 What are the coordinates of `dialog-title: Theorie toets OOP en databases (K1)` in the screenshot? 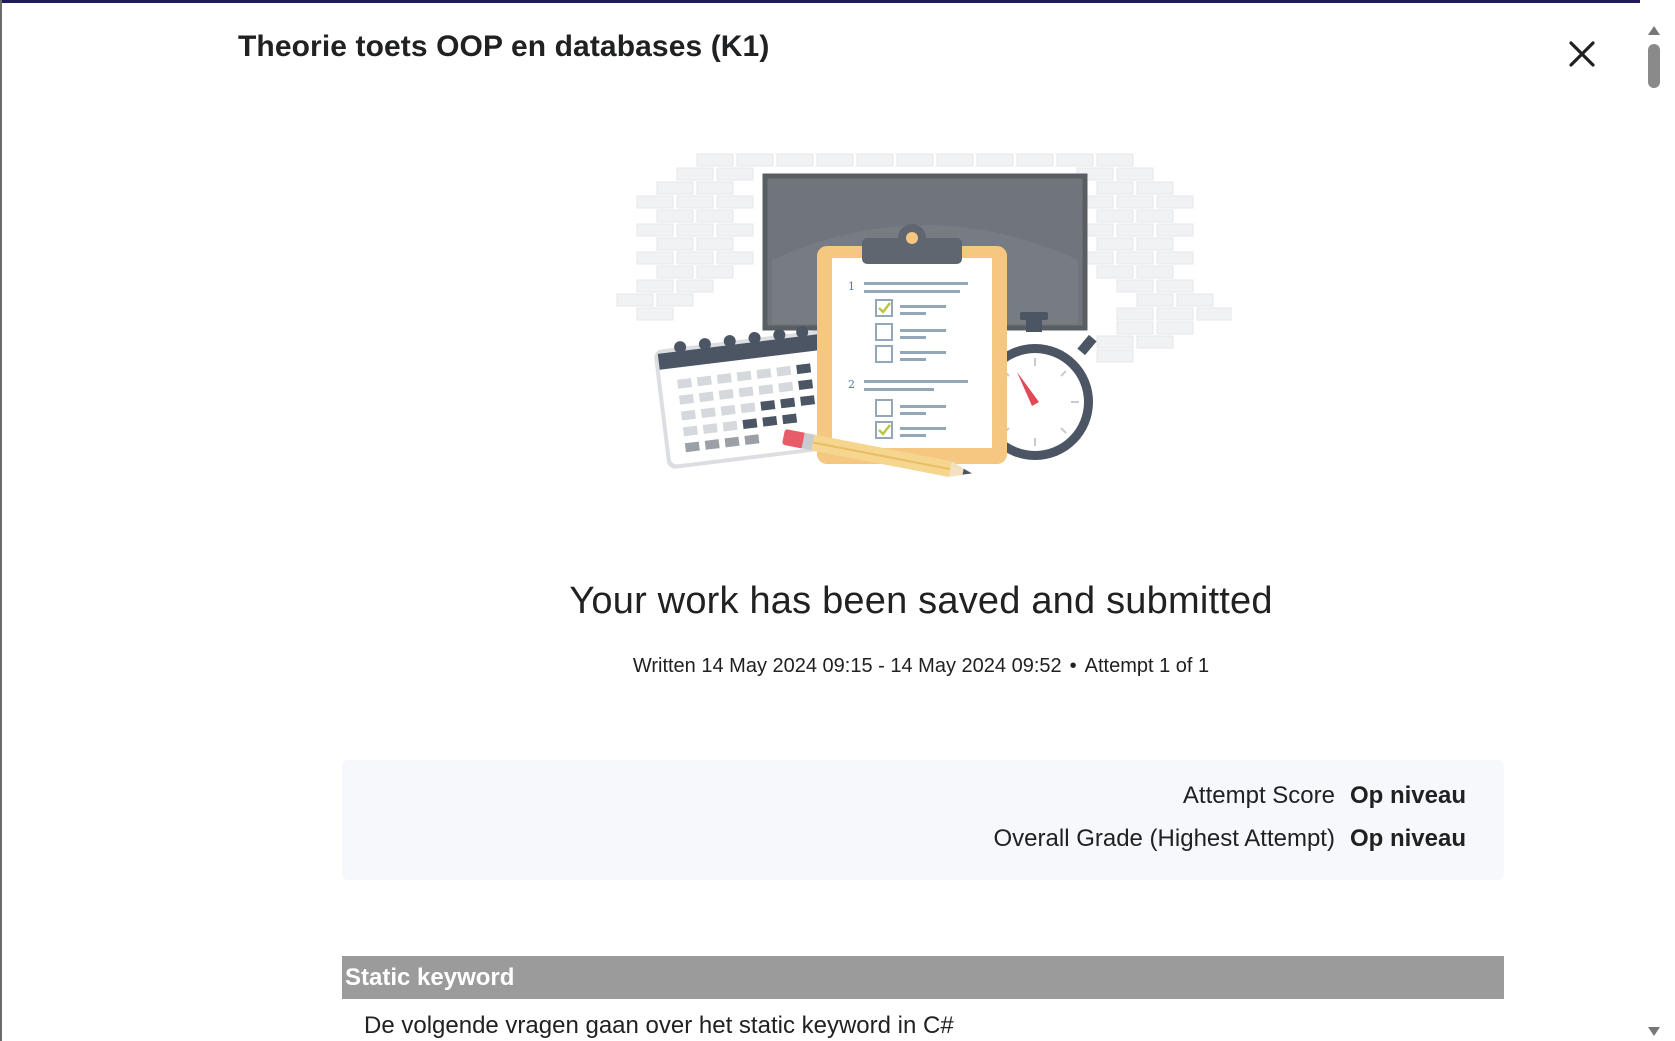 It's located at (504, 46).